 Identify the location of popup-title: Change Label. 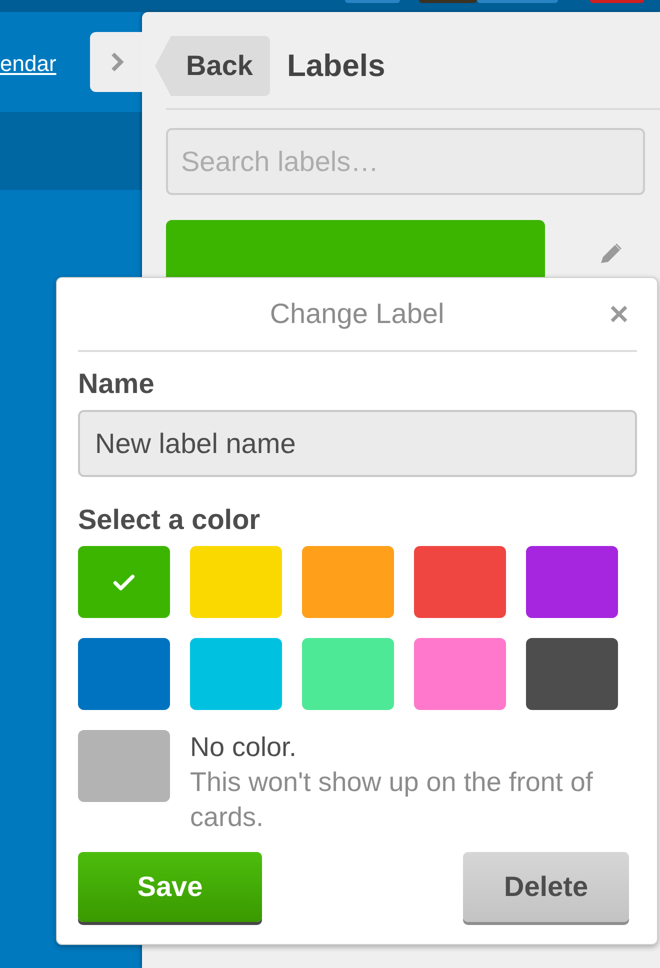
(357, 314).